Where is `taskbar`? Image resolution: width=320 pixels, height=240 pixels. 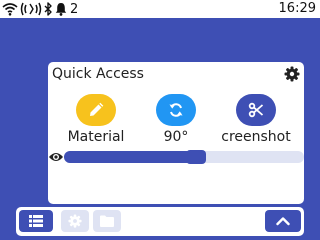 taskbar is located at coordinates (160, 221).